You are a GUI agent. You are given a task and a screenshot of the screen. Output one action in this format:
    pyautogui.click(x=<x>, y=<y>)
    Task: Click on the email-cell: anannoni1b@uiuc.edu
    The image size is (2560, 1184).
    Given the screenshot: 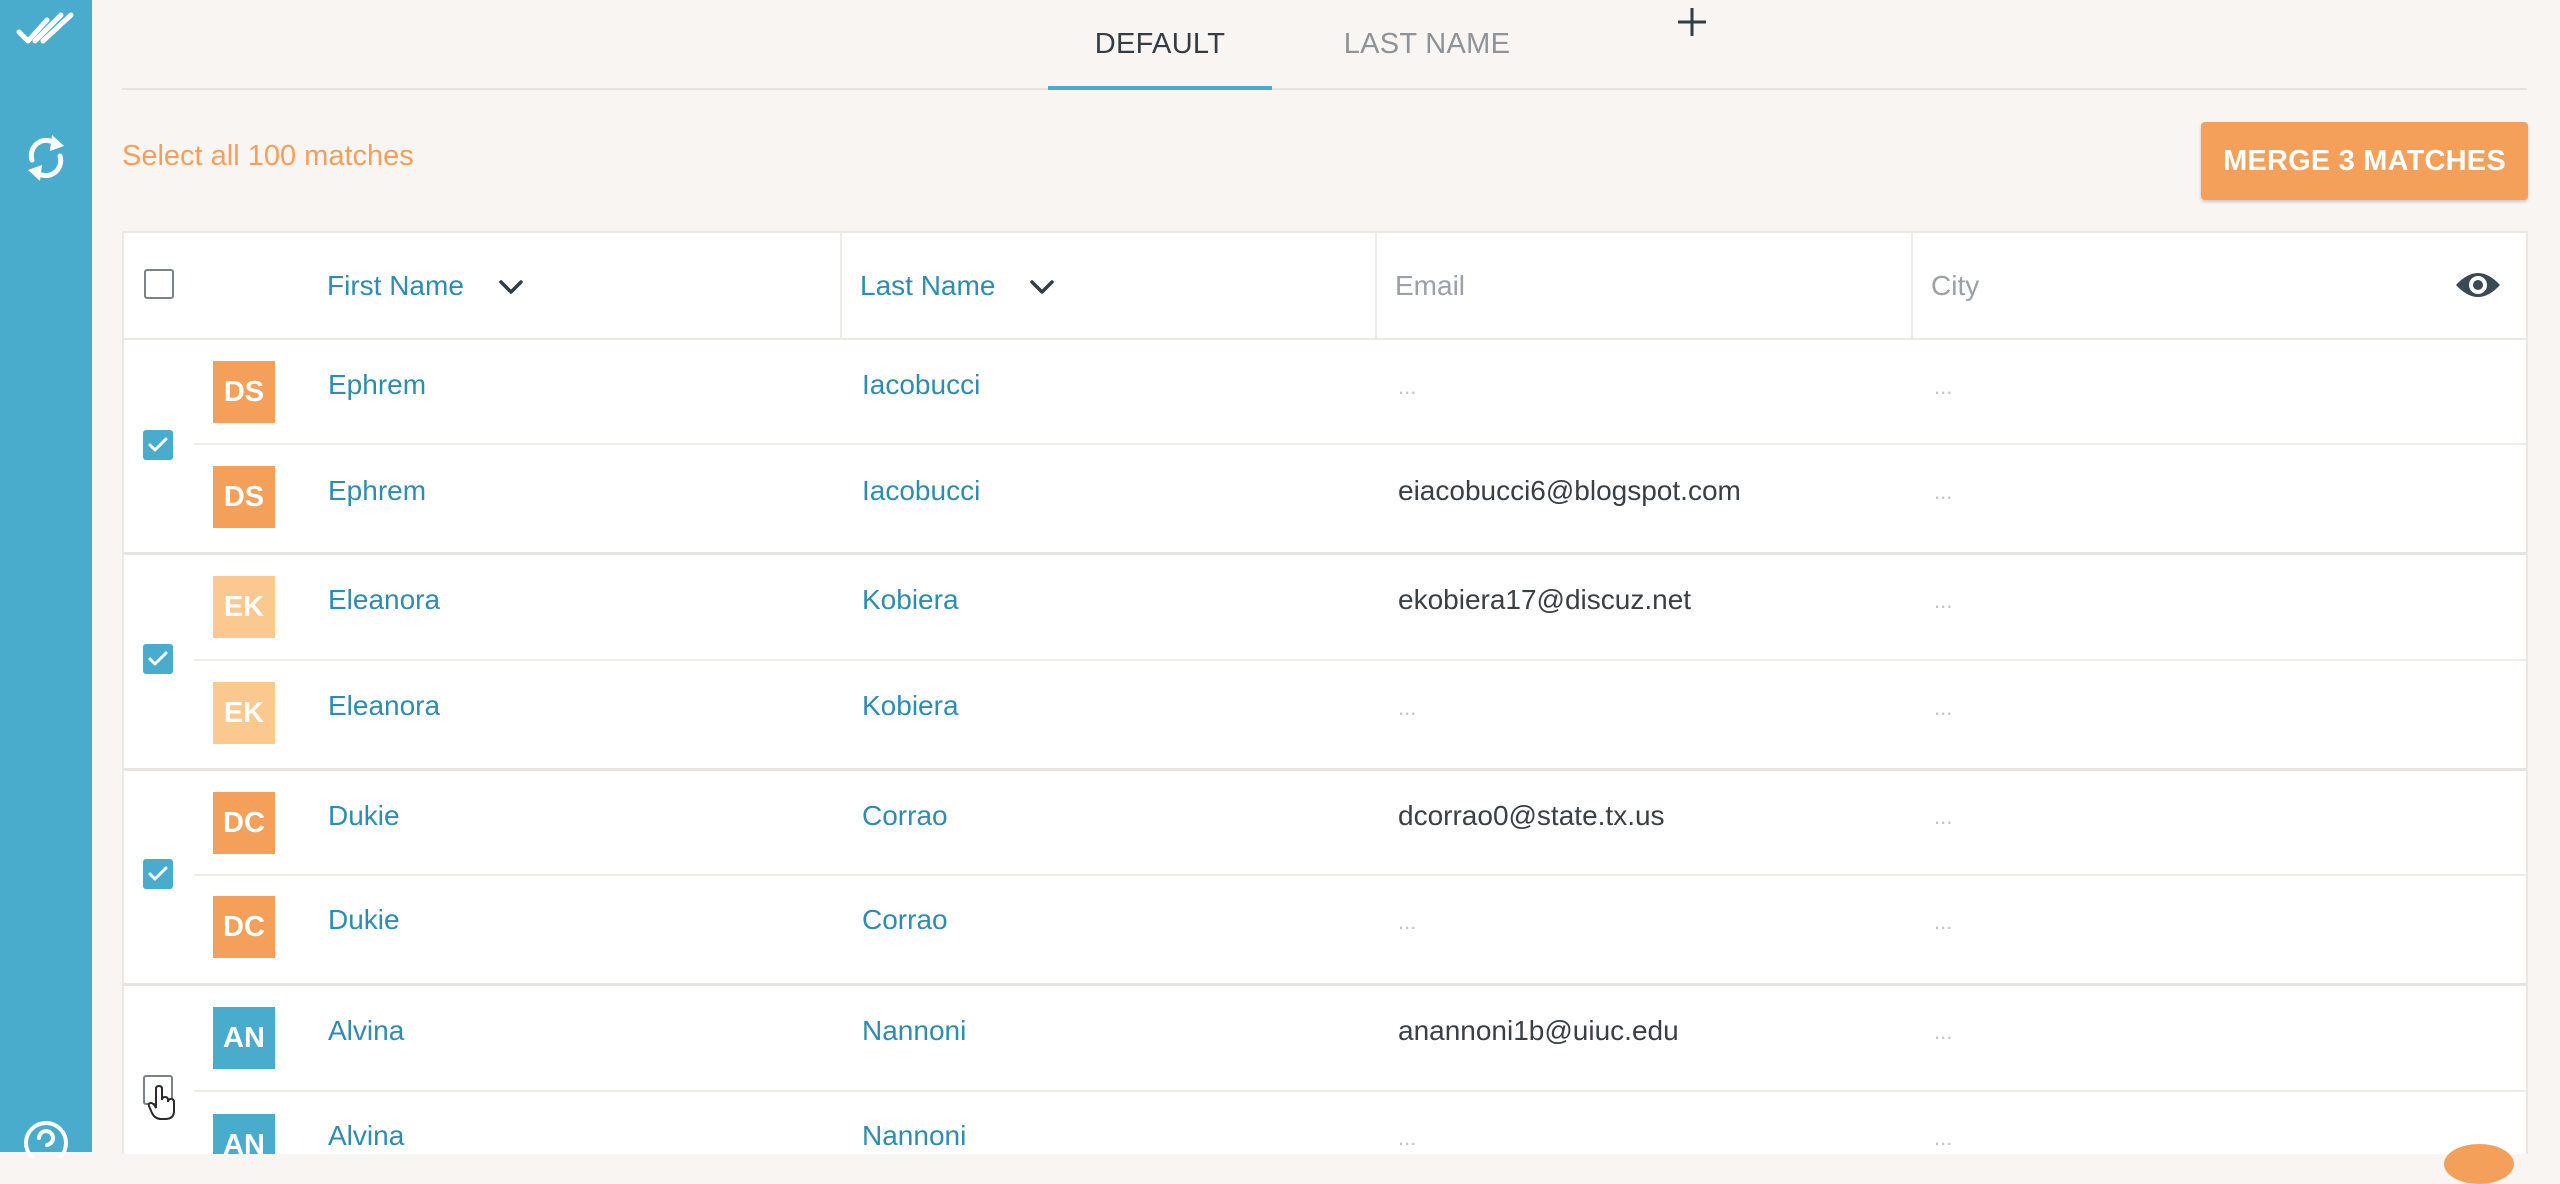 What is the action you would take?
    pyautogui.click(x=1538, y=1030)
    